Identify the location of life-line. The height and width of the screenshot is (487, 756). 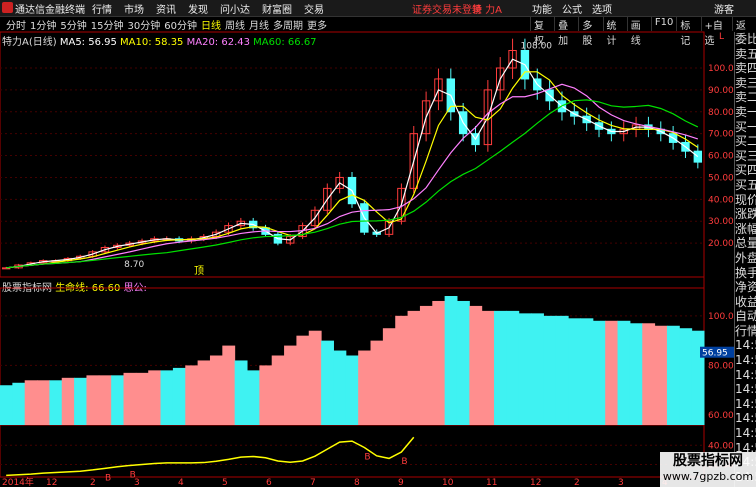
(210, 456).